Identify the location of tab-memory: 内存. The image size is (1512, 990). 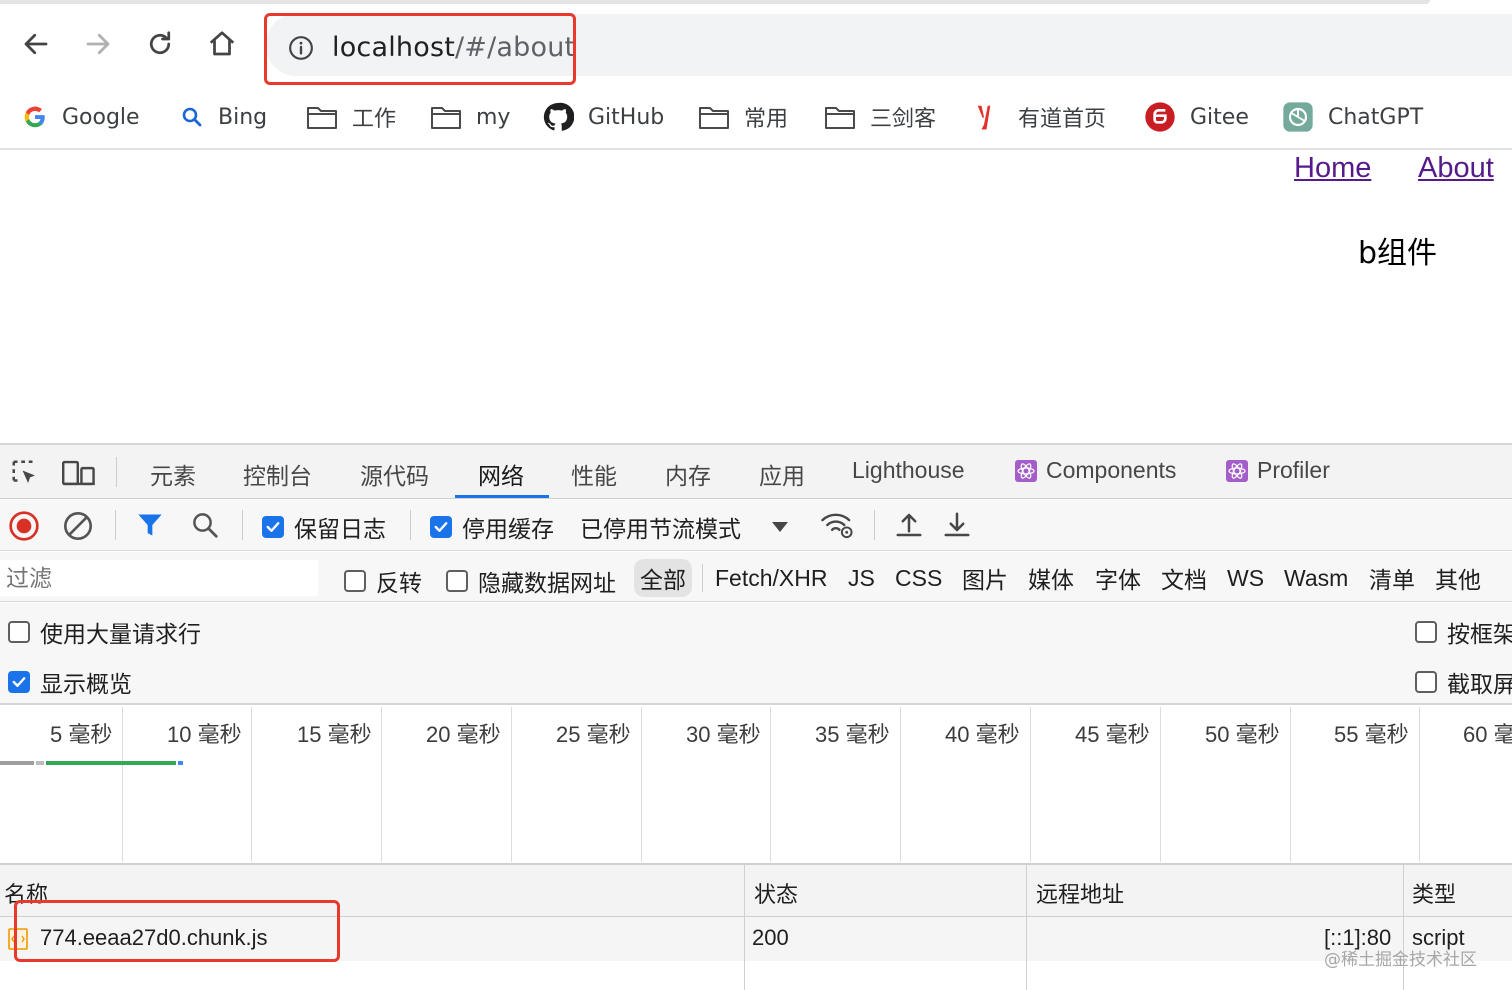
(688, 474).